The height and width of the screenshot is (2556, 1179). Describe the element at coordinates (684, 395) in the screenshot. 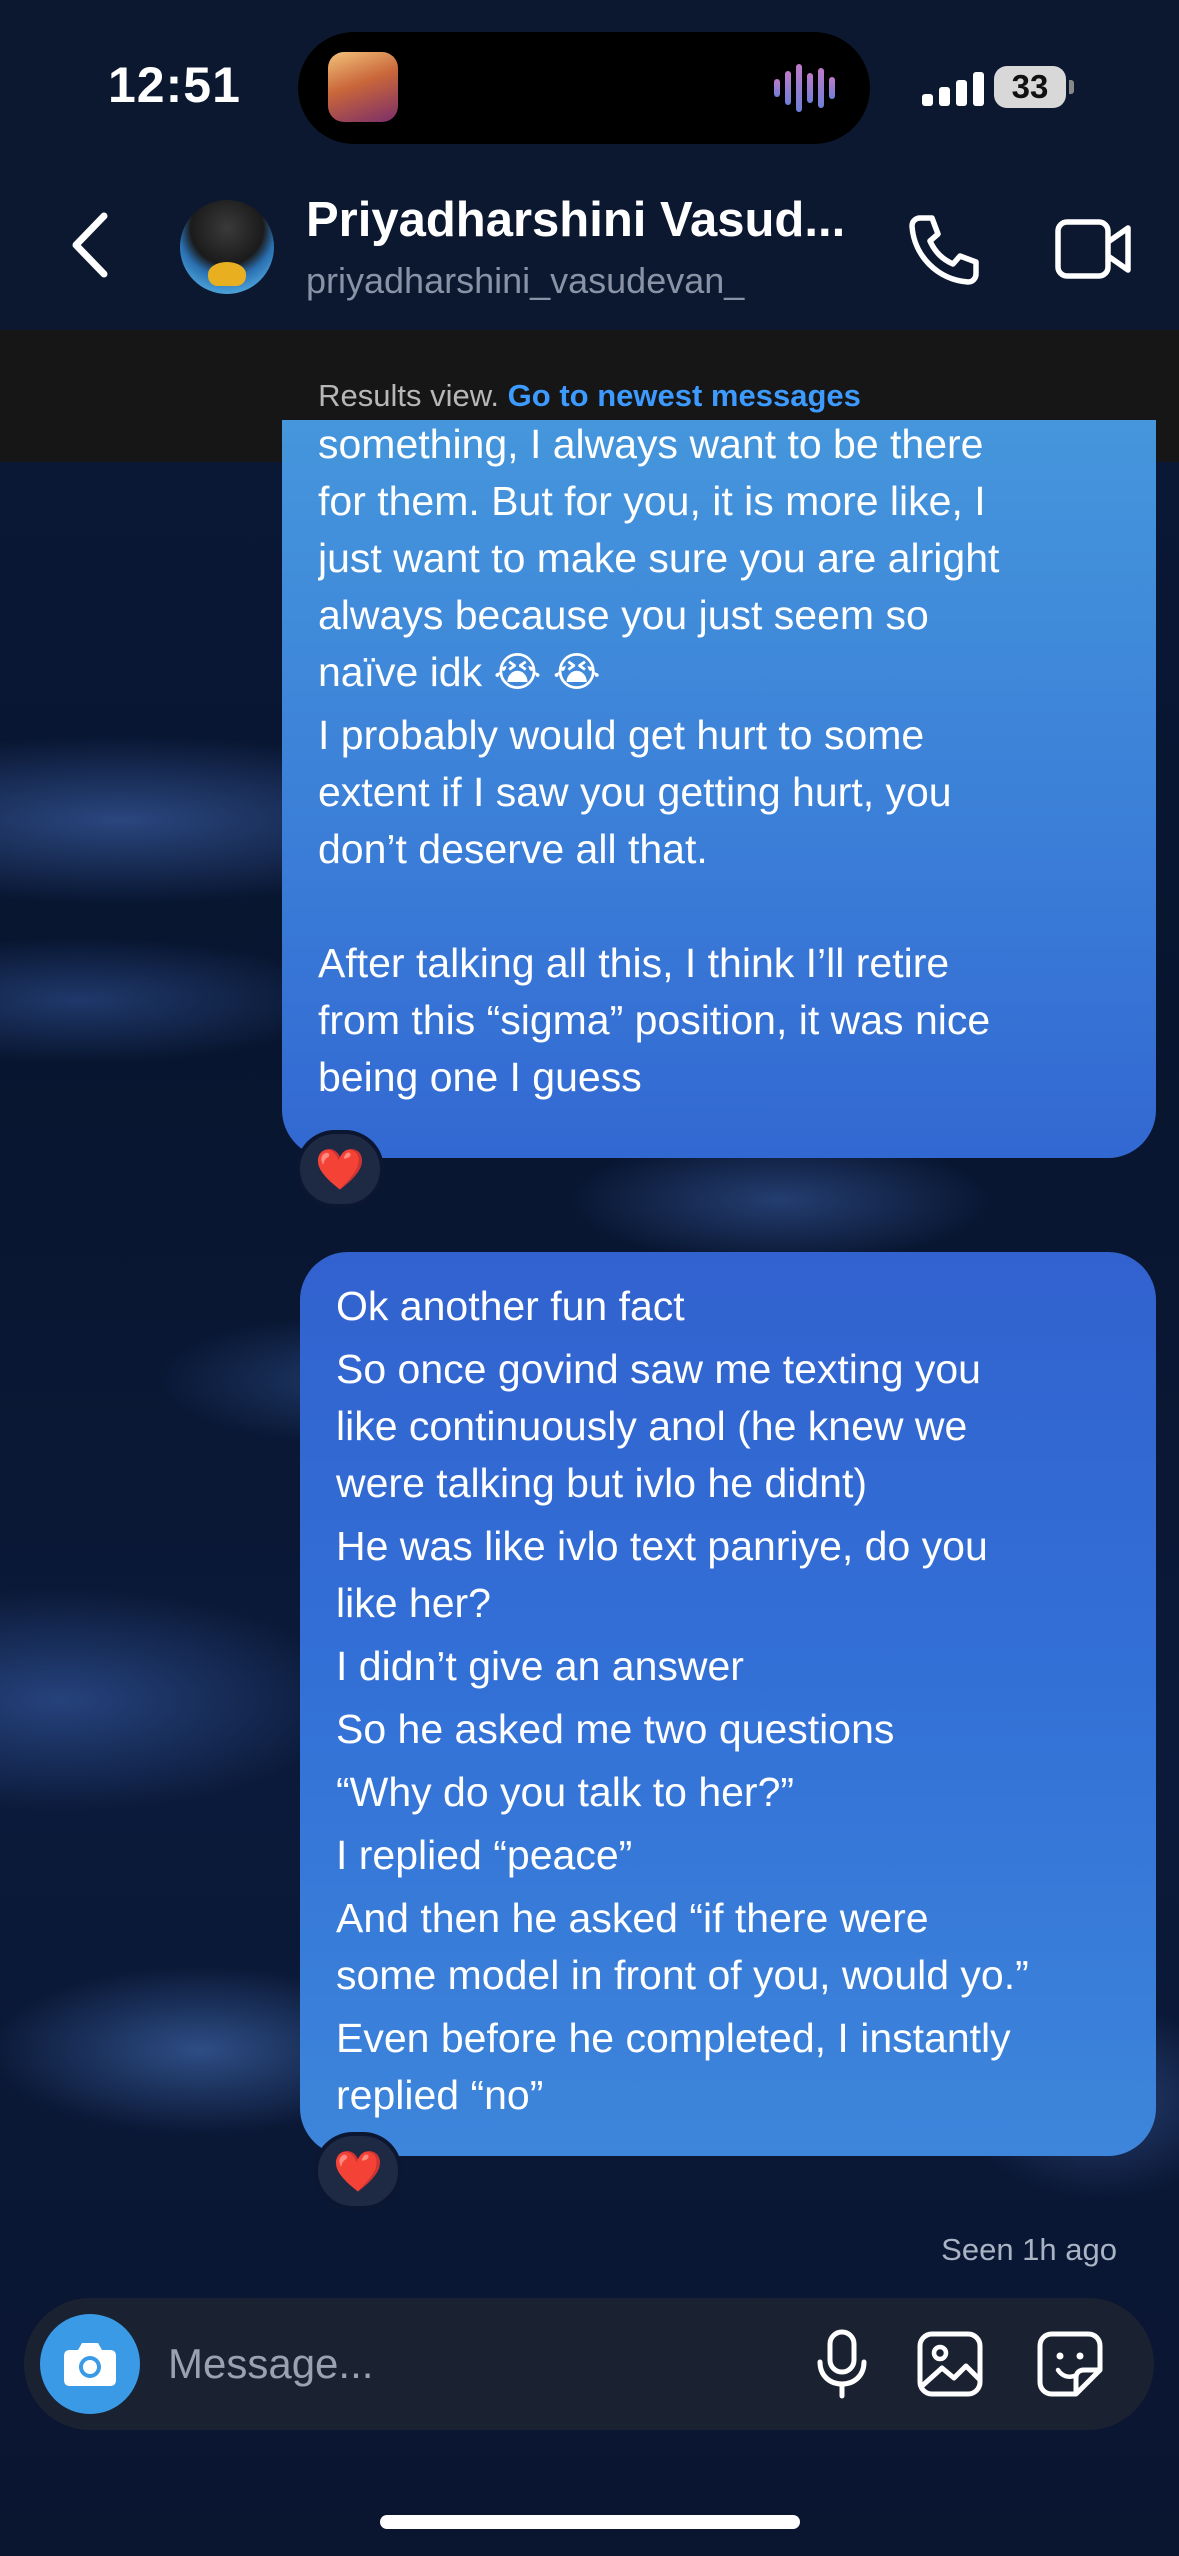

I see `go-to-newest-link: Go to newest messages` at that location.